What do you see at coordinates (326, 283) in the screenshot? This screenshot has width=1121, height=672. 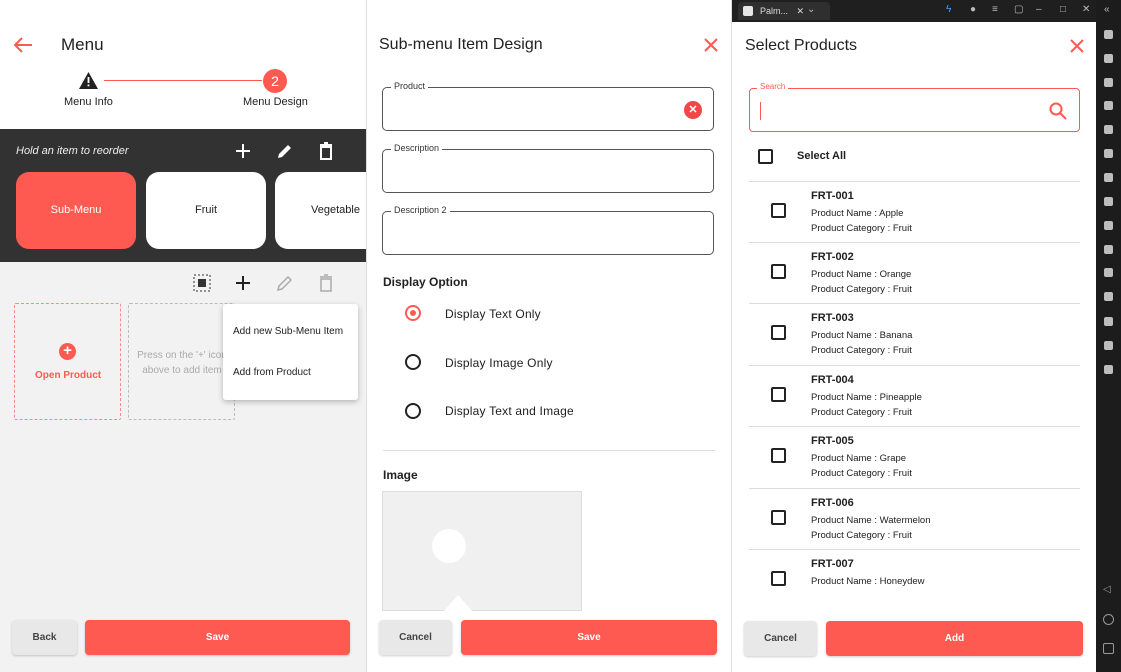 I see `delete-item-icon` at bounding box center [326, 283].